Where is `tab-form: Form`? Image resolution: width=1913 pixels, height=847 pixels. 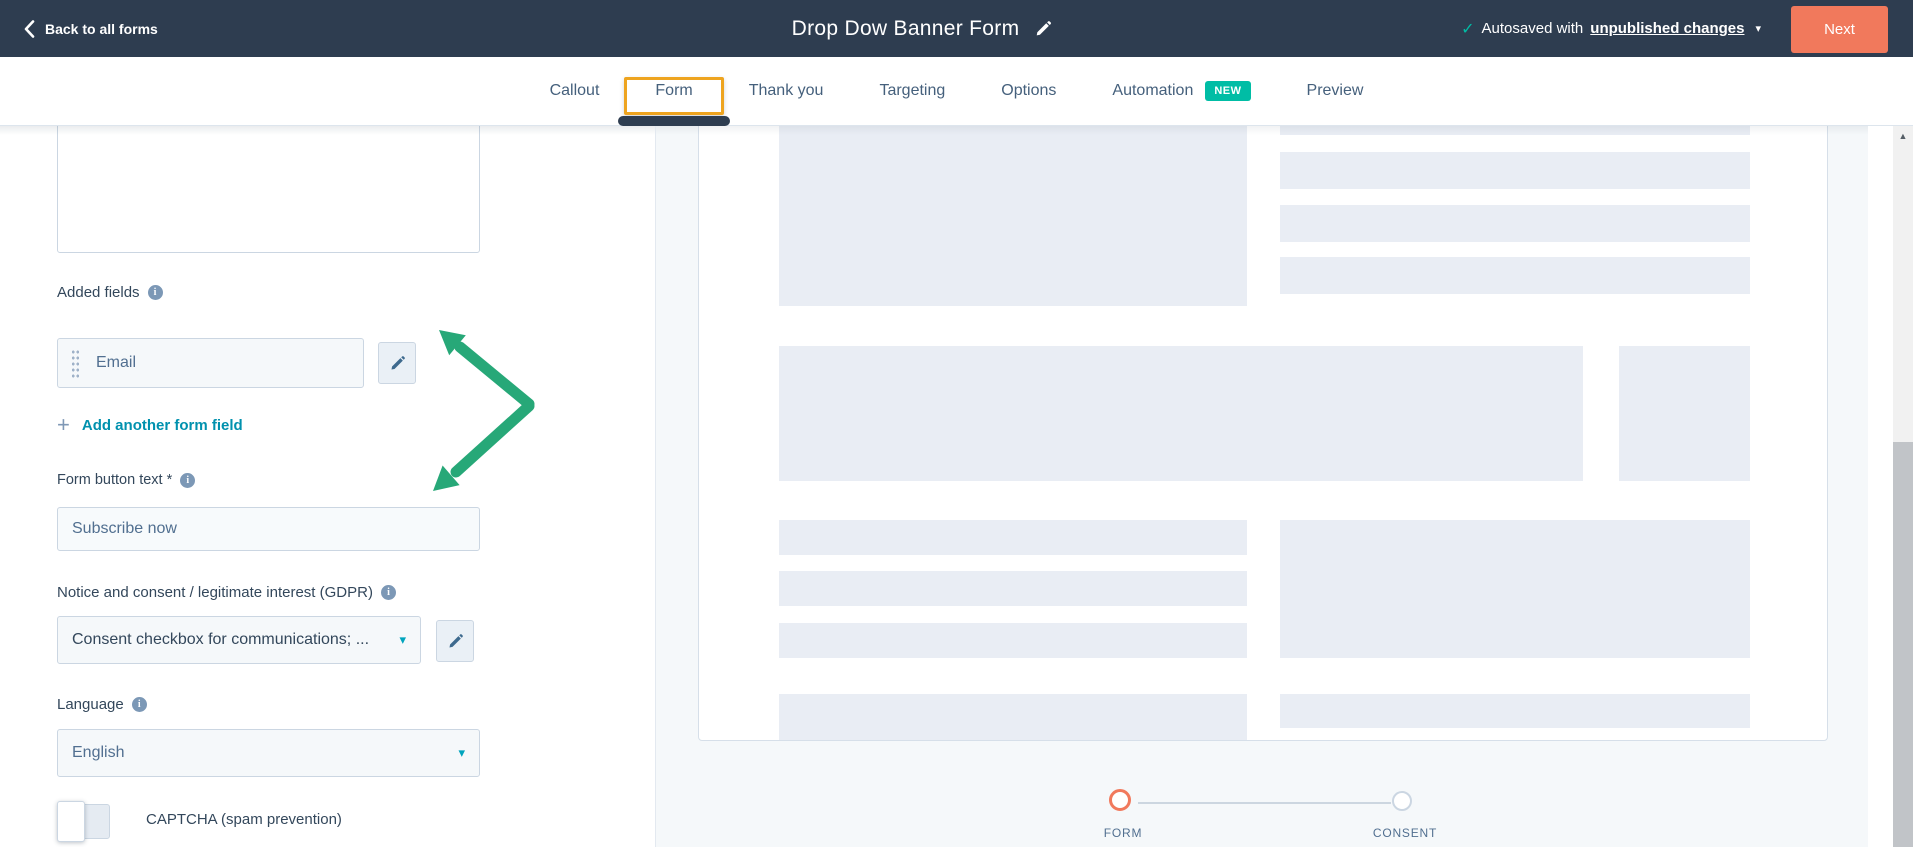 tab-form: Form is located at coordinates (674, 91).